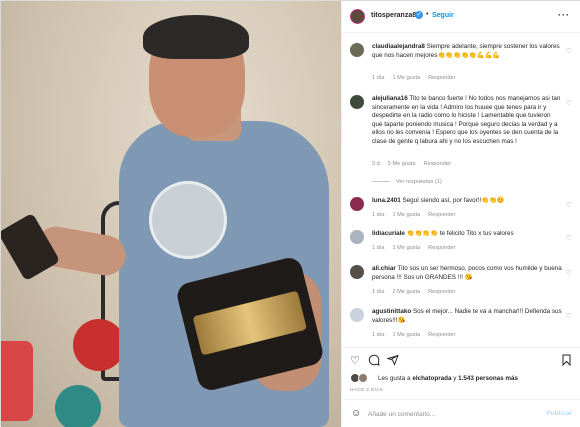 This screenshot has height=427, width=580. Describe the element at coordinates (460, 233) in the screenshot. I see `comment-body: 👏👏👏👏 te felicito Tito x tus valores` at that location.